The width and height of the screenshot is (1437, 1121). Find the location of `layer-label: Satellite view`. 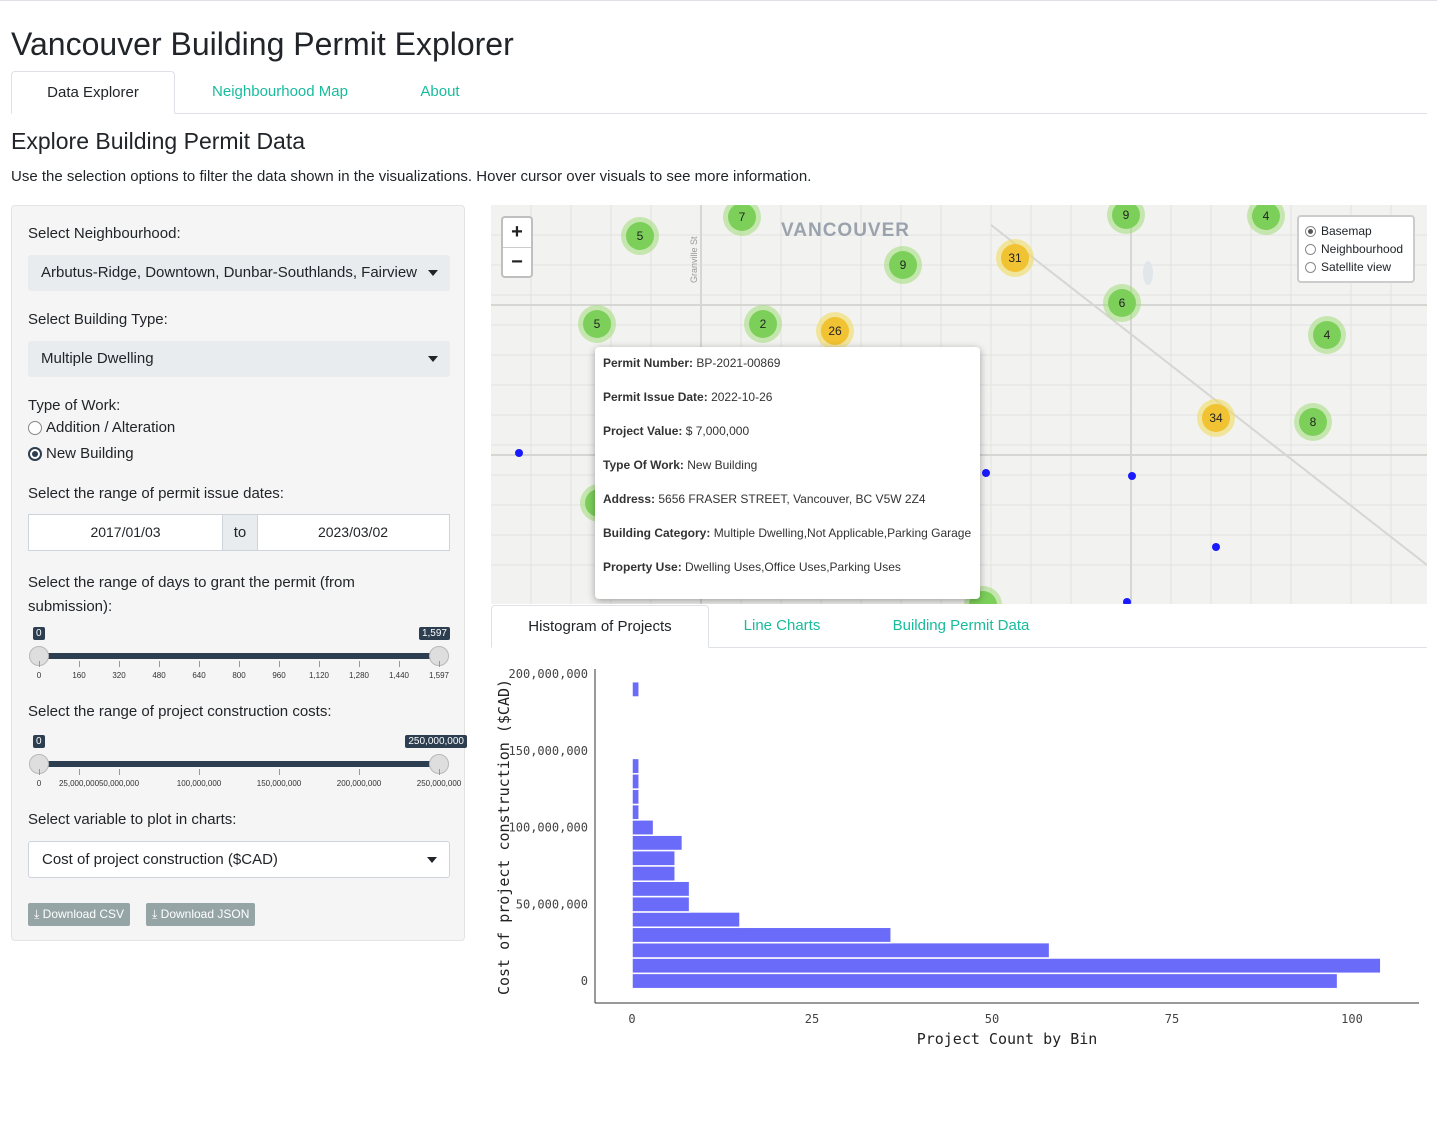

layer-label: Satellite view is located at coordinates (1356, 267).